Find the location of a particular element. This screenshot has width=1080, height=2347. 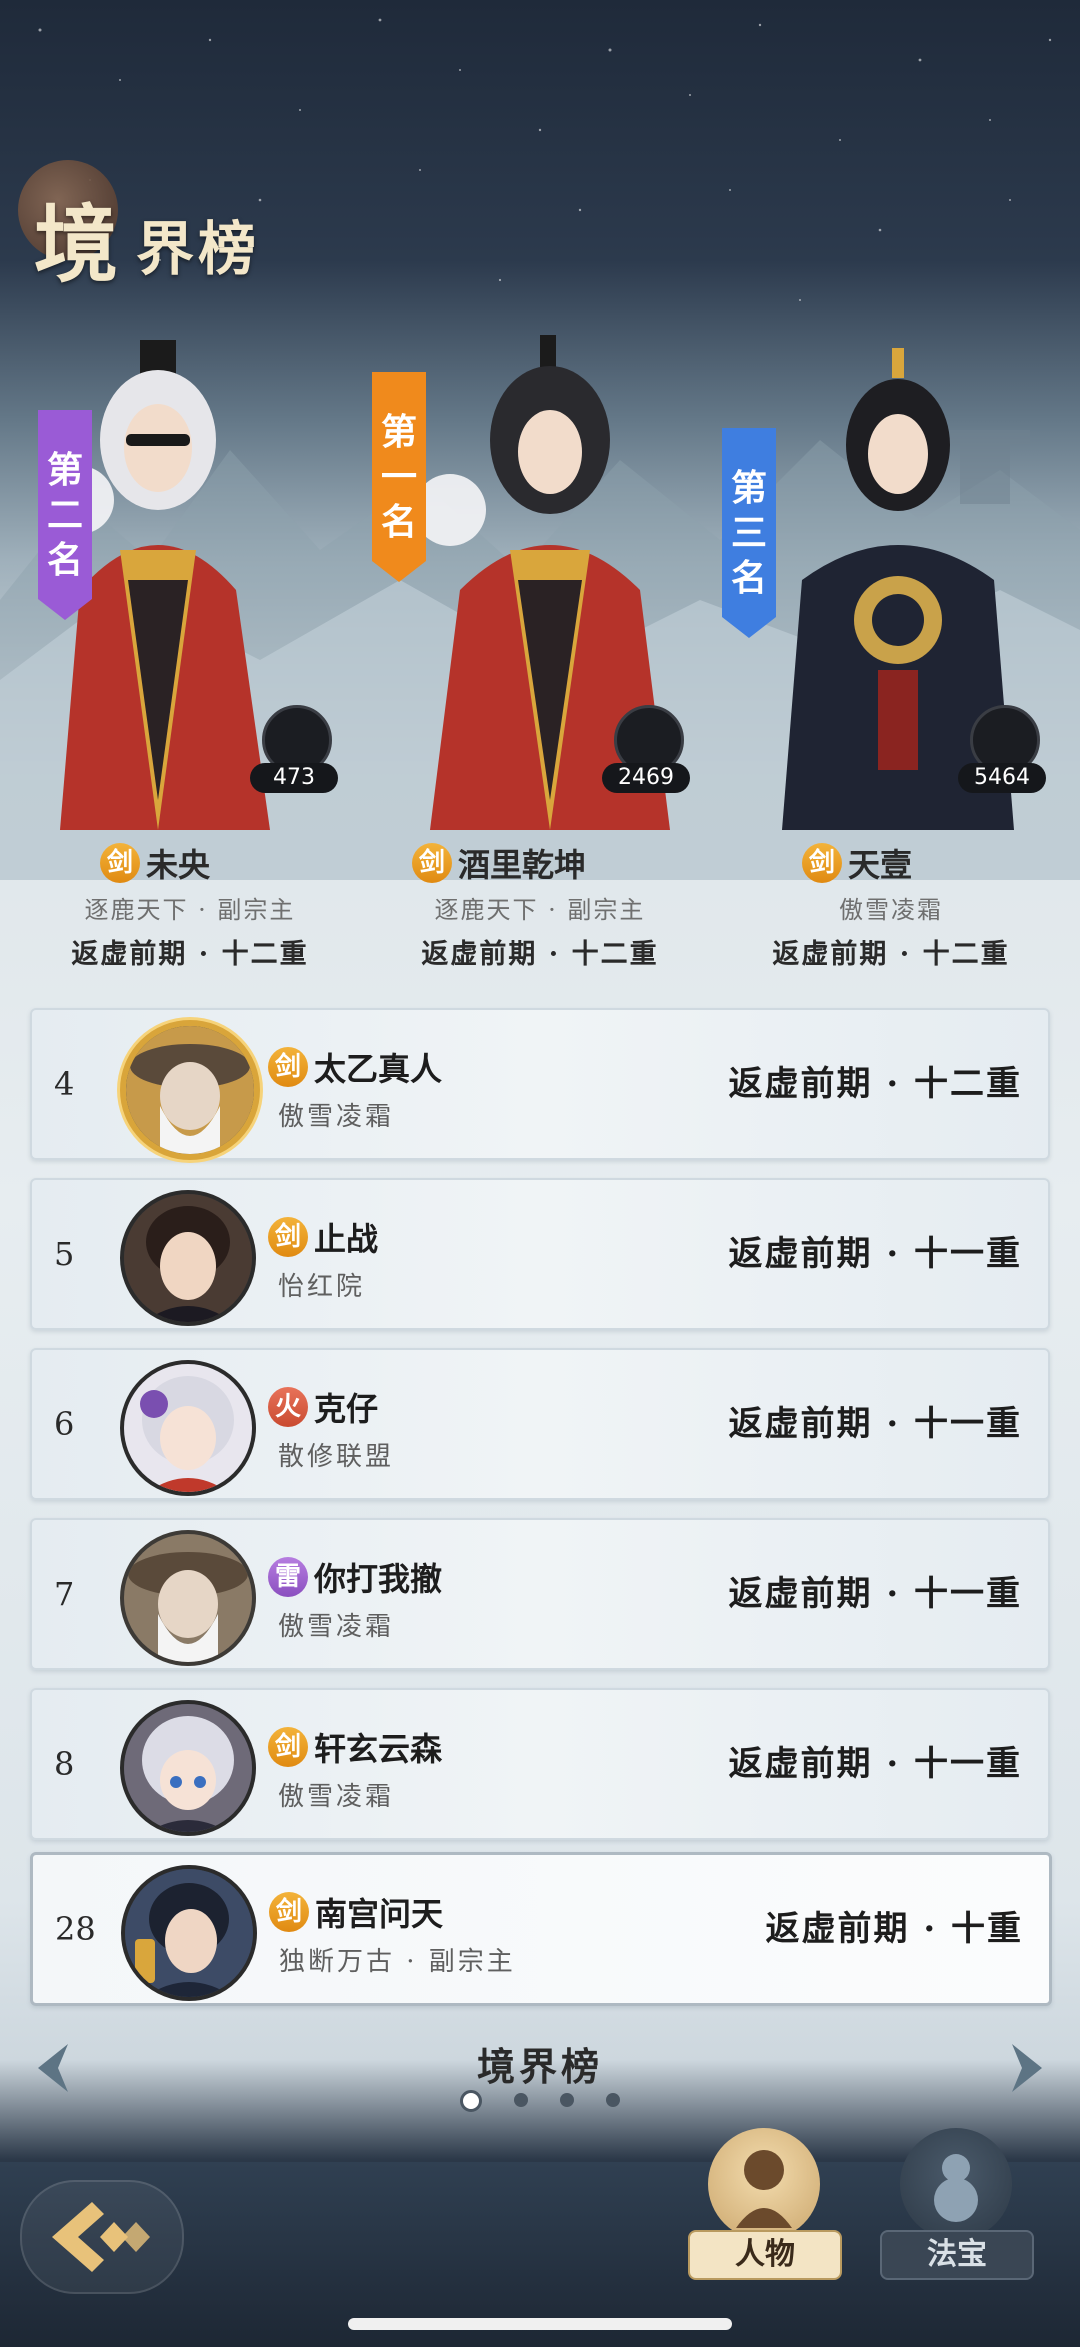

tab-treasure-label: 法宝 is located at coordinates (957, 2255).